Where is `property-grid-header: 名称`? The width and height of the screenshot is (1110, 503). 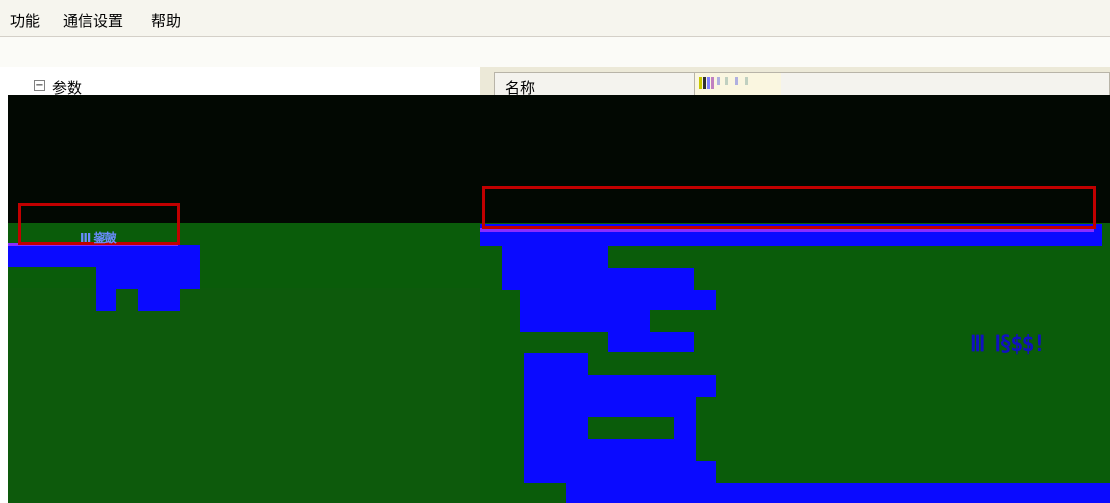
property-grid-header: 名称 is located at coordinates (802, 84).